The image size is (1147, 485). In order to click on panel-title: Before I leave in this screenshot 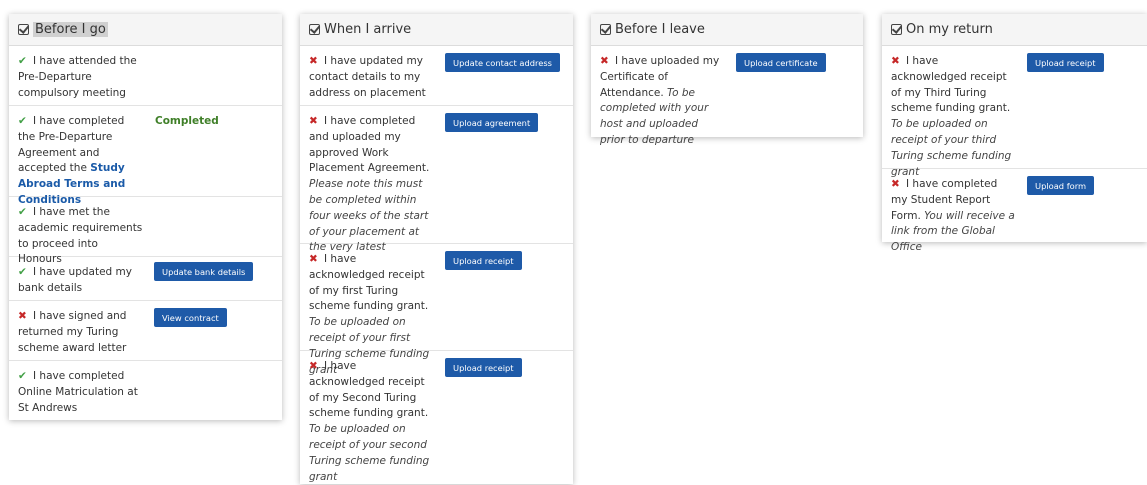, I will do `click(660, 29)`.